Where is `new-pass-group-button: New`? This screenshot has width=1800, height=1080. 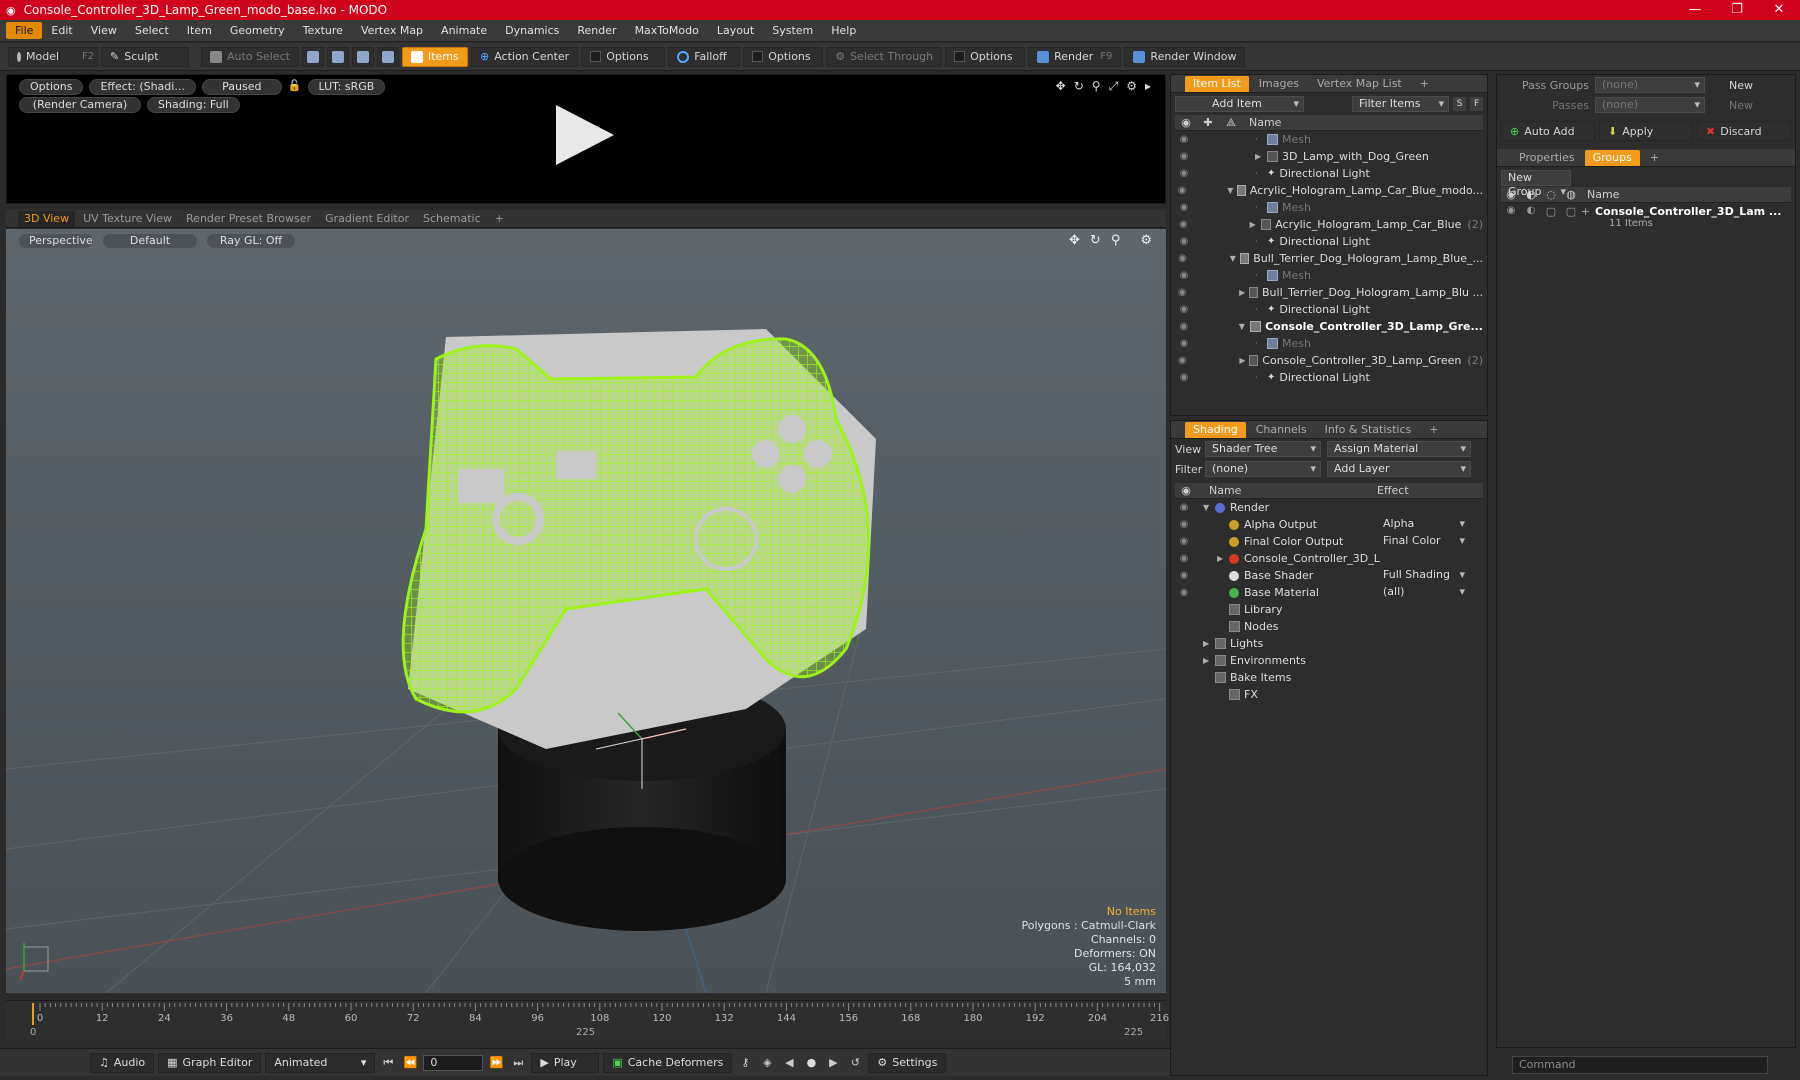 new-pass-group-button: New is located at coordinates (1741, 85).